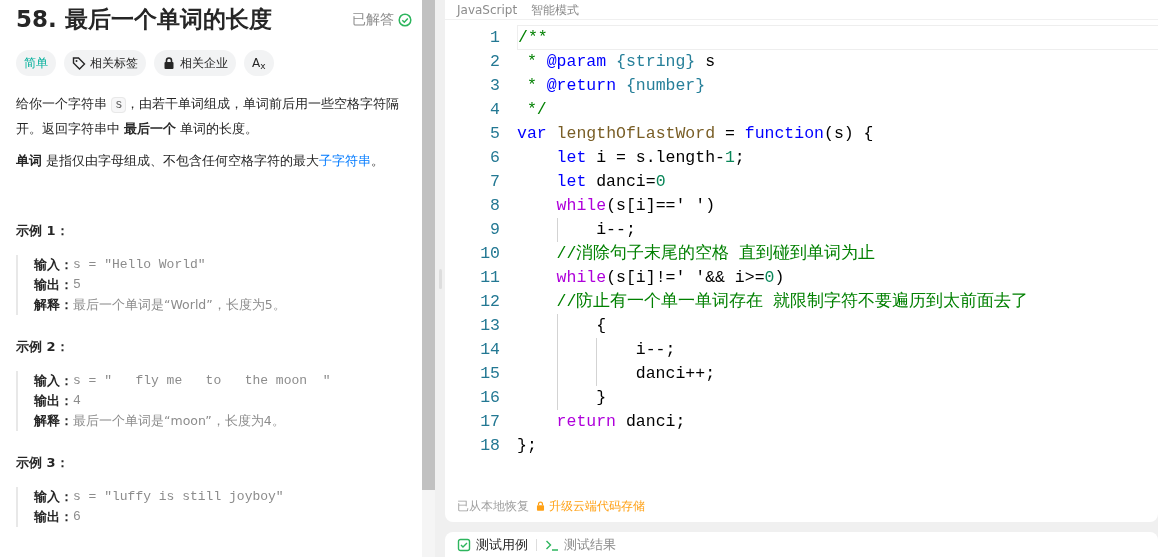 Image resolution: width=1158 pixels, height=557 pixels. What do you see at coordinates (464, 544) in the screenshot?
I see `checkbox-icon` at bounding box center [464, 544].